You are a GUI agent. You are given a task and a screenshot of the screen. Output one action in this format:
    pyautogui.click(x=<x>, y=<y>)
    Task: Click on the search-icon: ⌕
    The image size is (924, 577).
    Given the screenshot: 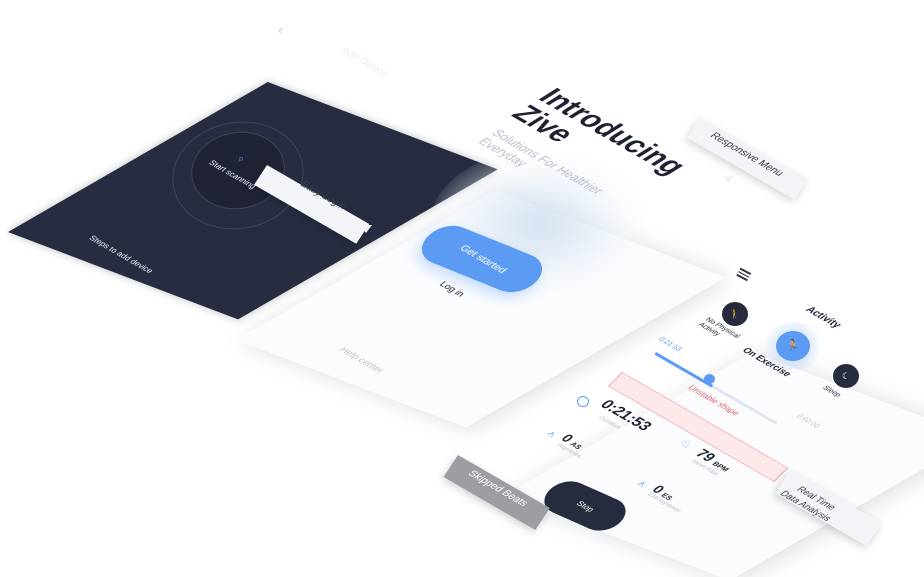 What is the action you would take?
    pyautogui.click(x=241, y=159)
    